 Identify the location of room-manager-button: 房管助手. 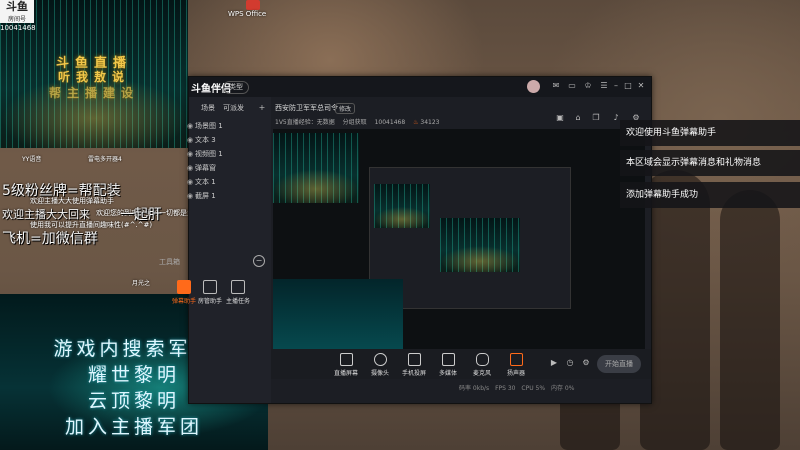
(210, 292).